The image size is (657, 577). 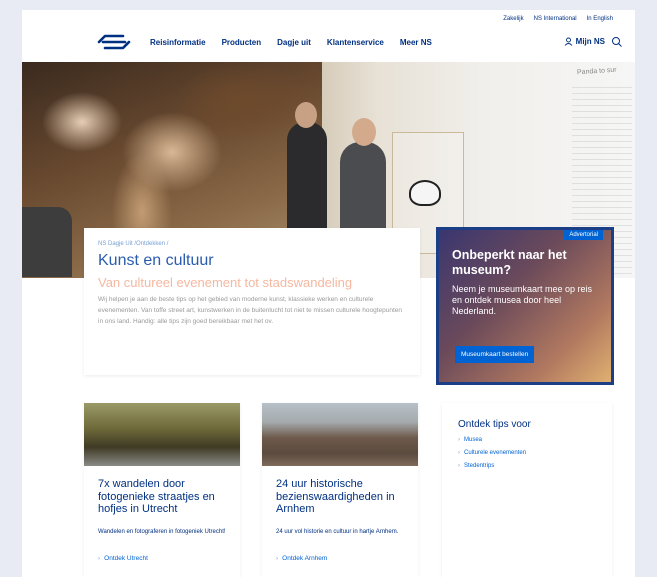 I want to click on nav-reisinformatie: Reisinformatie, so click(x=178, y=42).